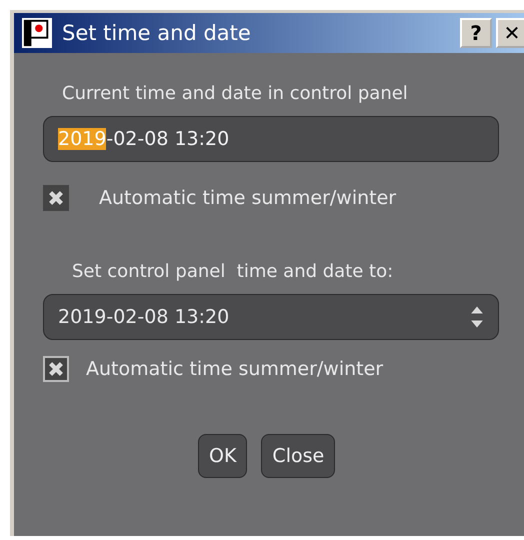 Image resolution: width=524 pixels, height=540 pixels. Describe the element at coordinates (233, 271) in the screenshot. I see `section-label: Set control panel time and date to:` at that location.